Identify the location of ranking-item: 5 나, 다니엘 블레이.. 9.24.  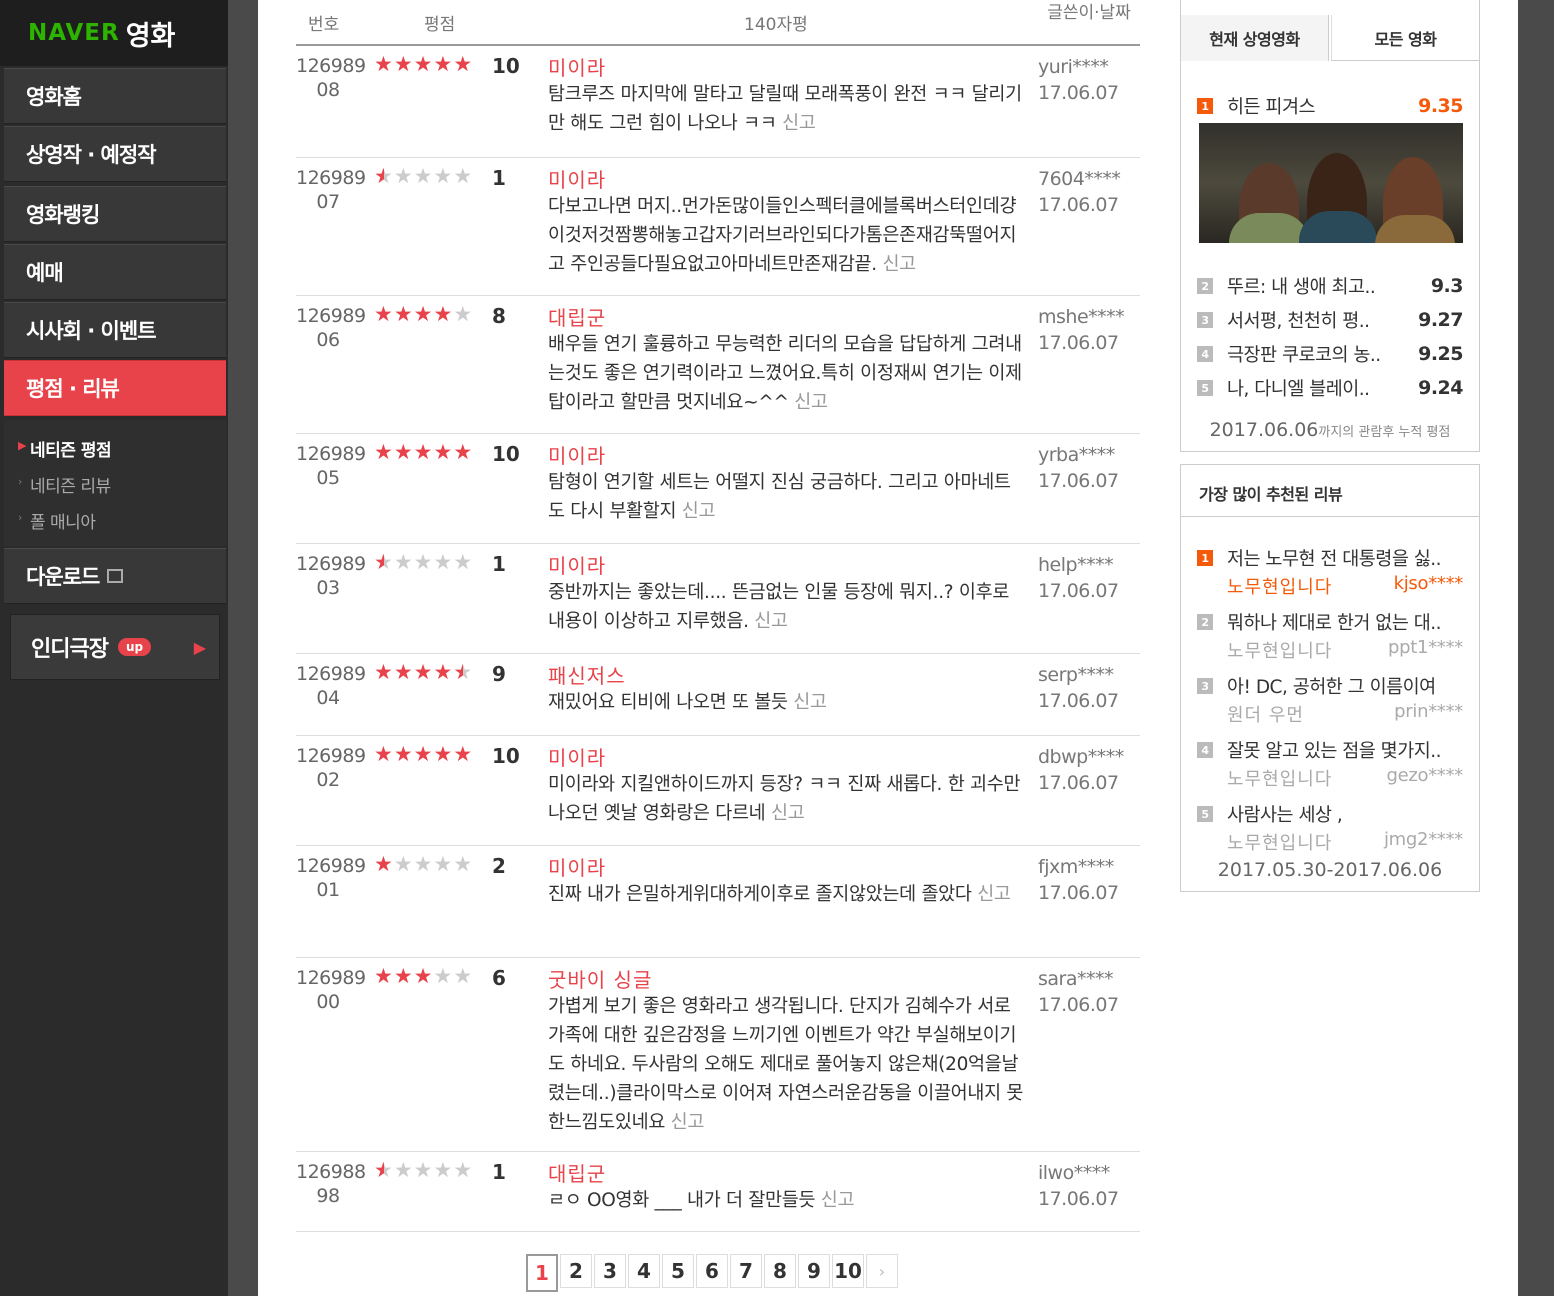
(1330, 388).